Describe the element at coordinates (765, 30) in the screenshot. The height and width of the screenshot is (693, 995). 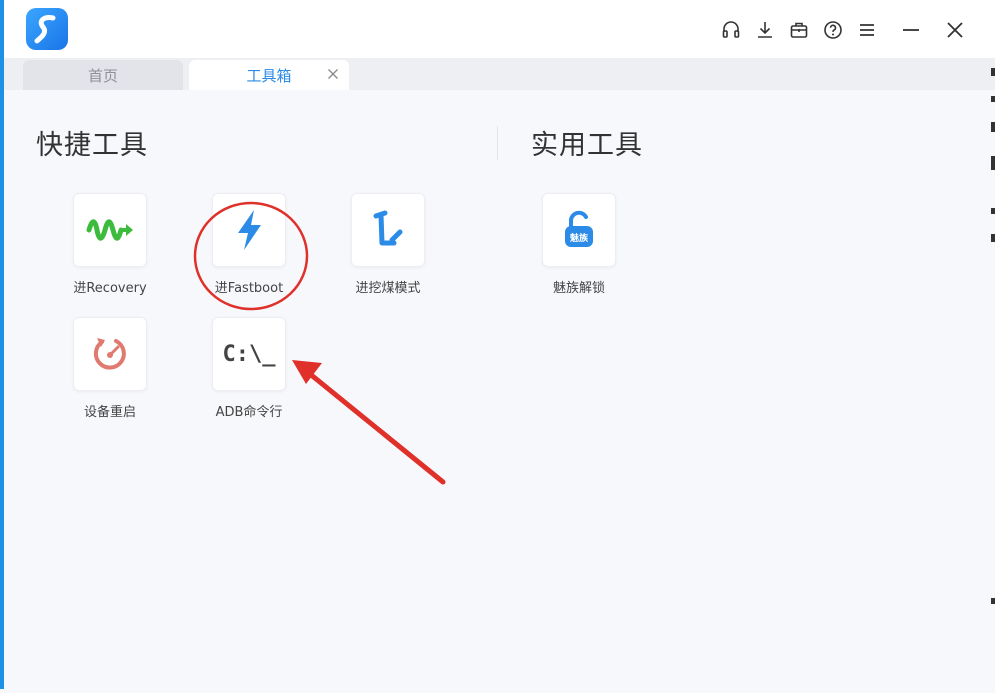
I see `download-icon` at that location.